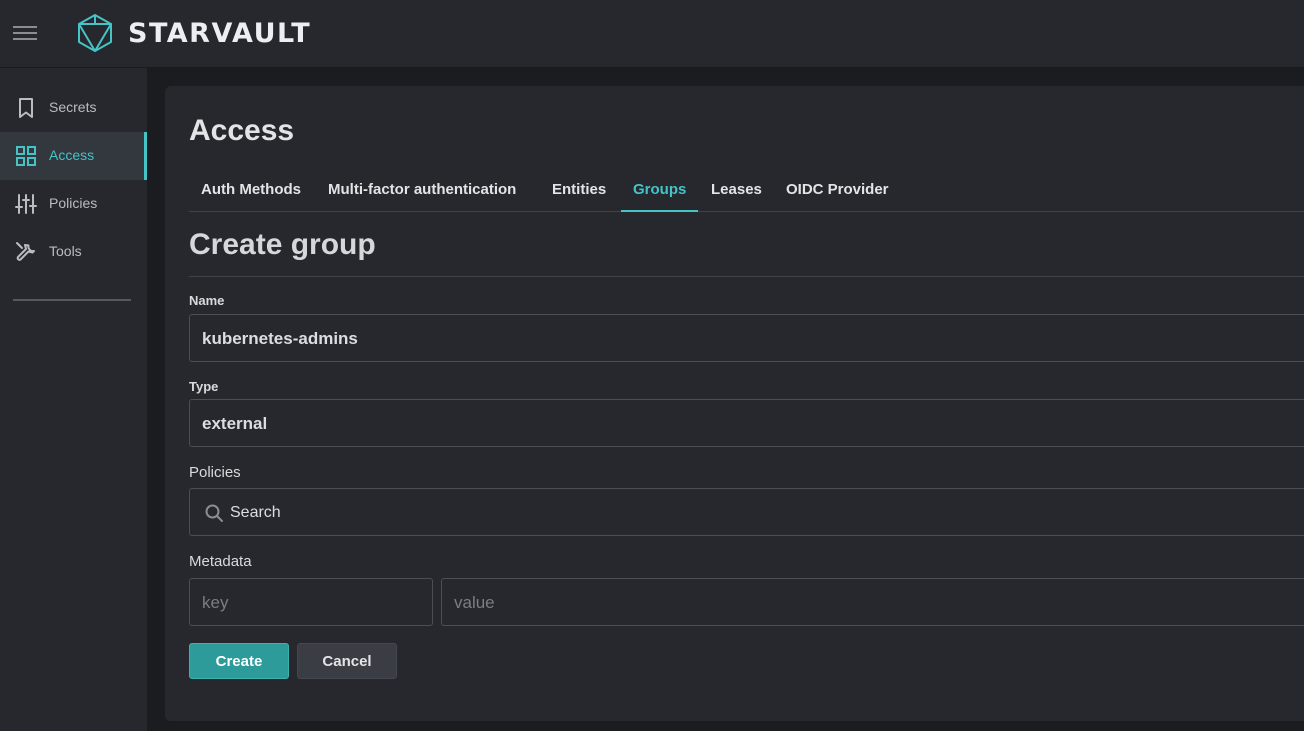 The height and width of the screenshot is (731, 1304). I want to click on sidebar-item-label: Access, so click(72, 155).